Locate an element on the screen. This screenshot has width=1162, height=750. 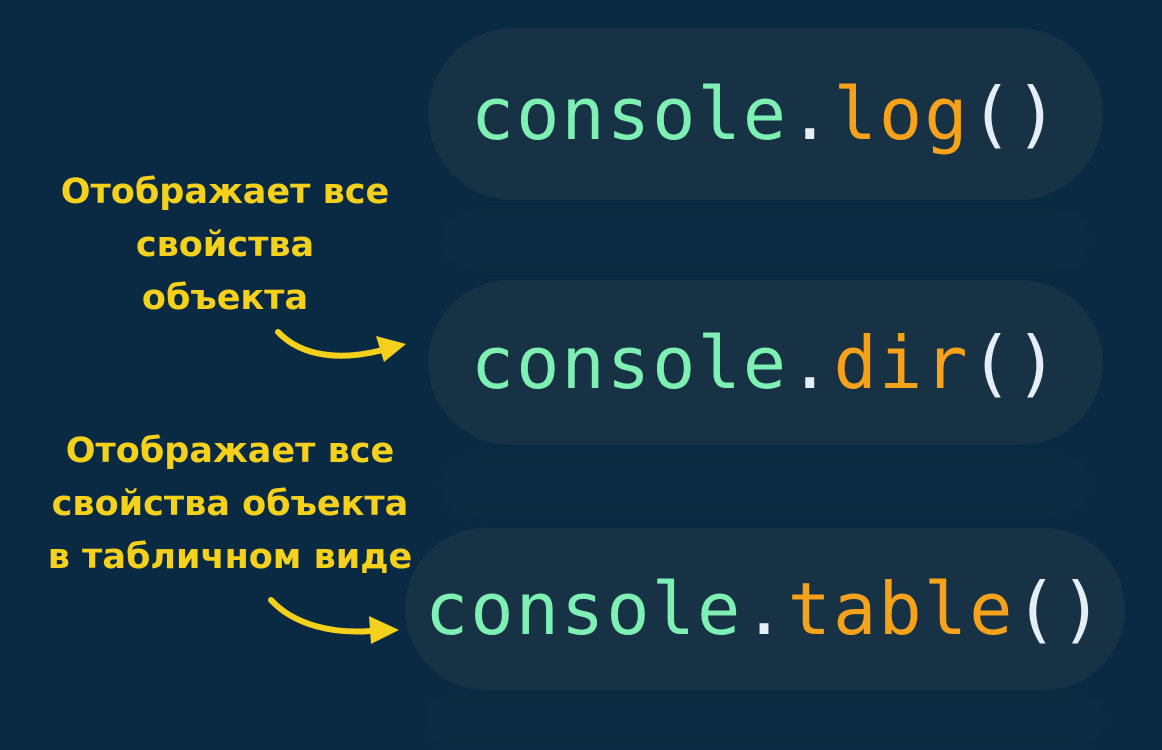
method-pill-dir: console.dir() is located at coordinates (765, 362).